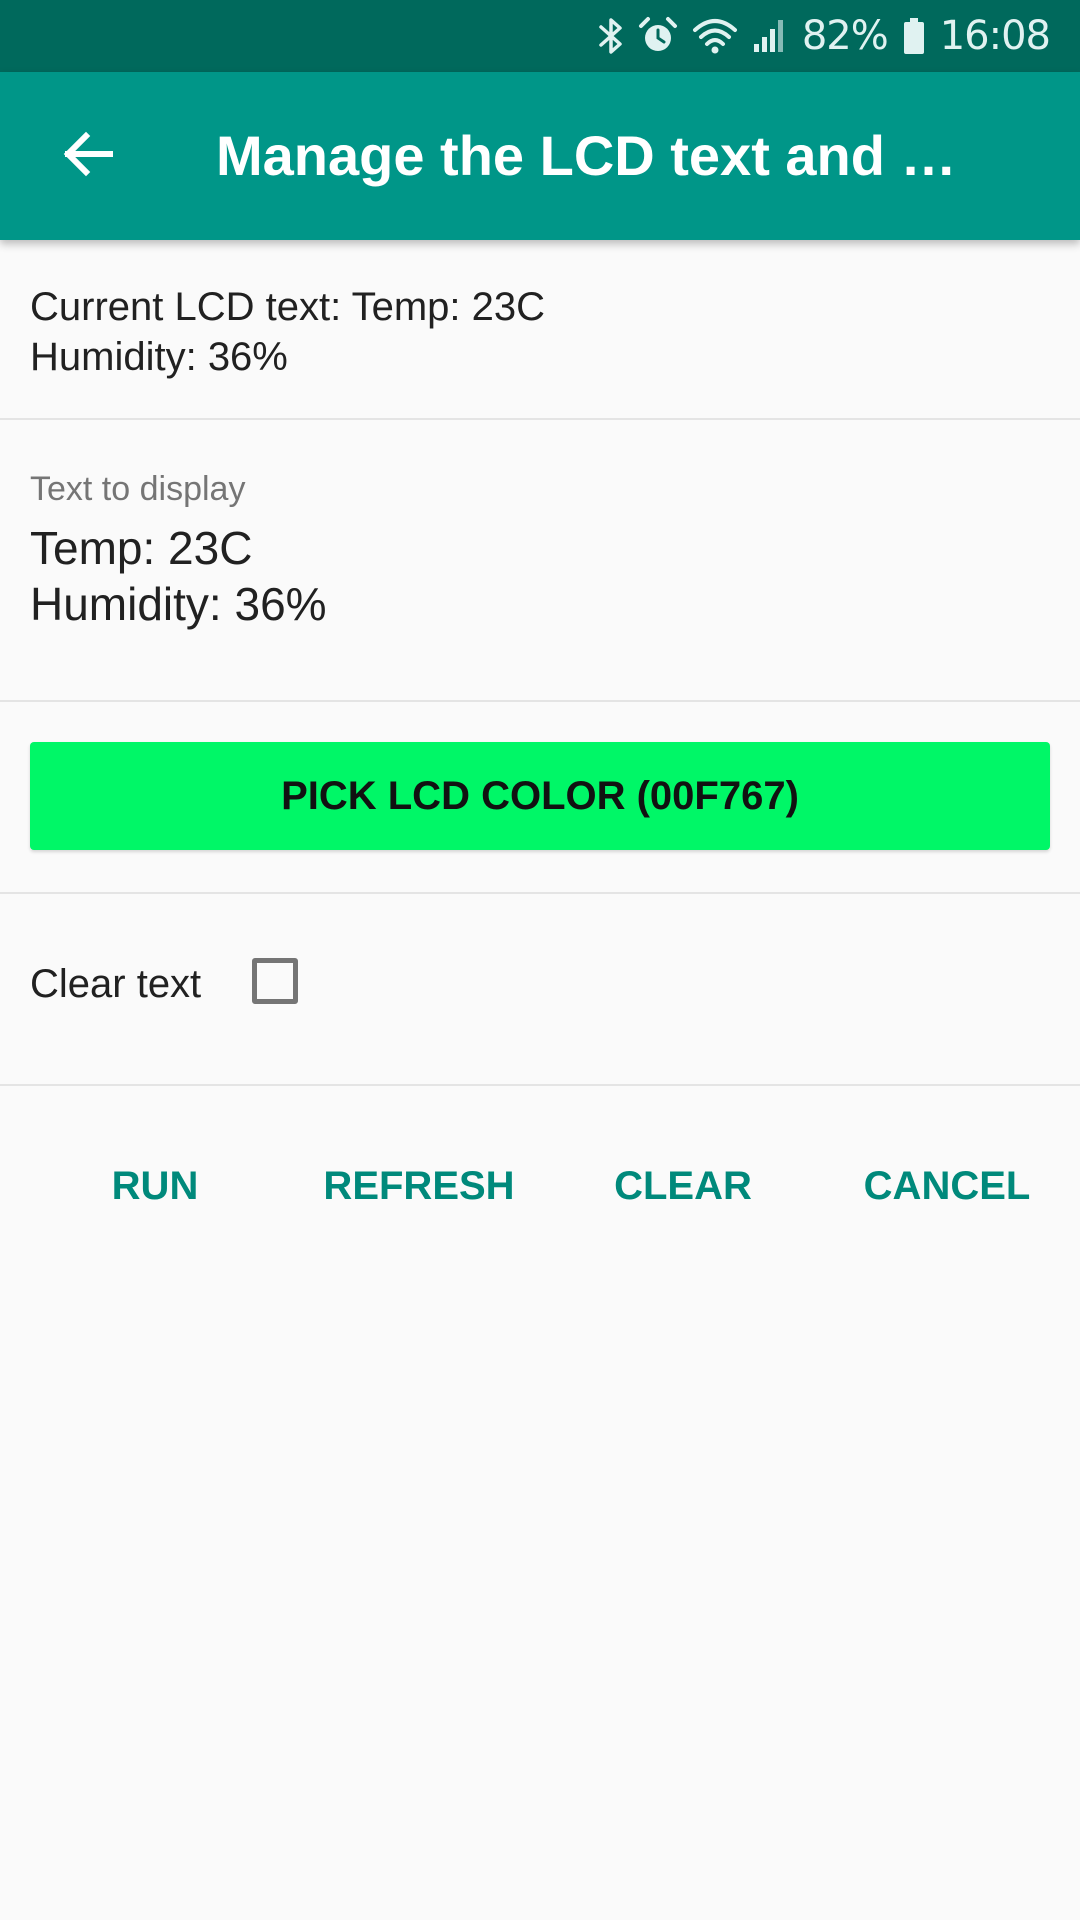 Image resolution: width=1080 pixels, height=1920 pixels. What do you see at coordinates (116, 984) in the screenshot?
I see `clear-text-label: Clear text` at bounding box center [116, 984].